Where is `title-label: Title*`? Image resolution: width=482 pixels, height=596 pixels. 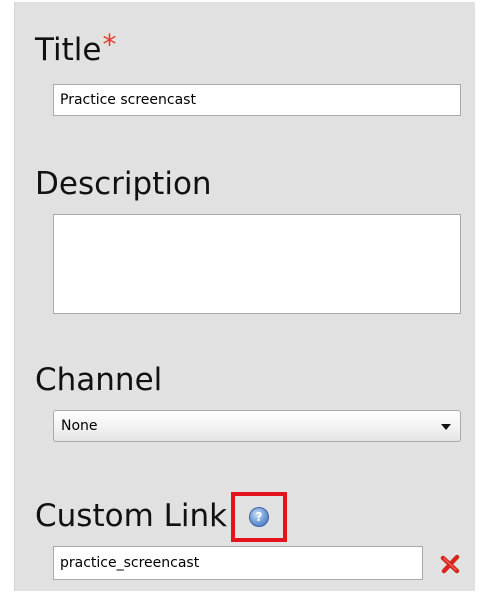 title-label: Title* is located at coordinates (75, 48).